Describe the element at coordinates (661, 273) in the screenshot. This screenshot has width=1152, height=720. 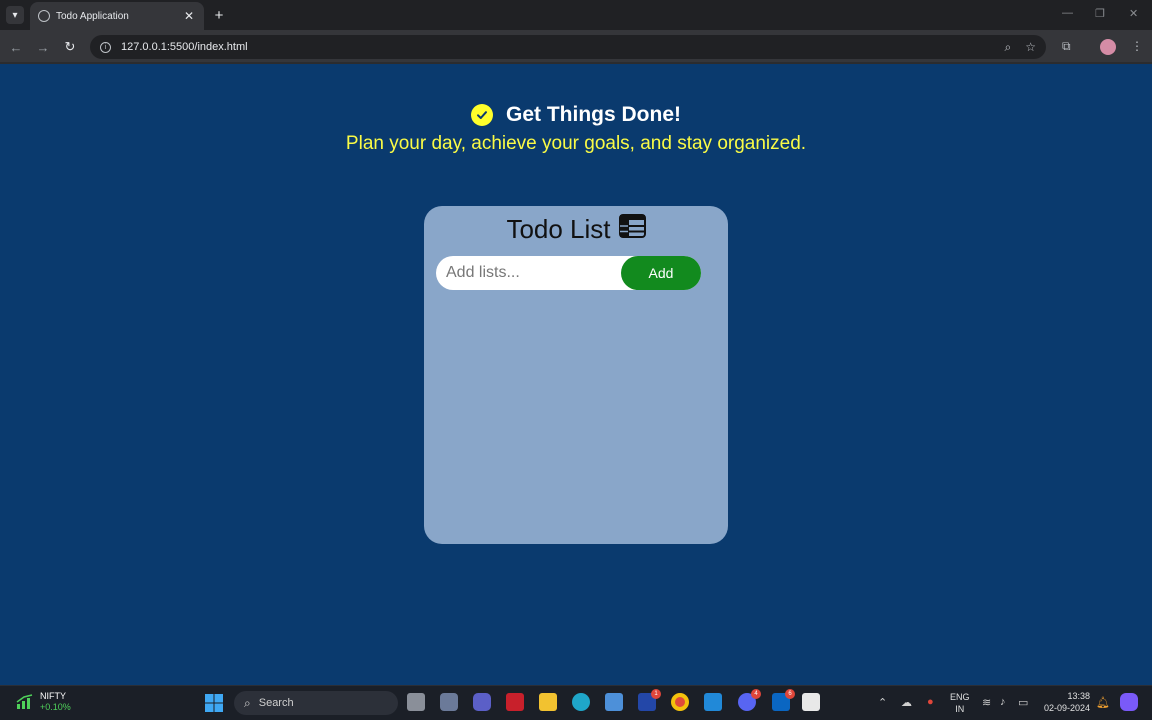
I see `add-button: Add` at that location.